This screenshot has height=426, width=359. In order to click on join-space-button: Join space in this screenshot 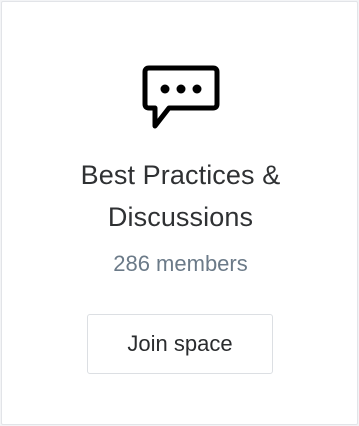, I will do `click(180, 344)`.